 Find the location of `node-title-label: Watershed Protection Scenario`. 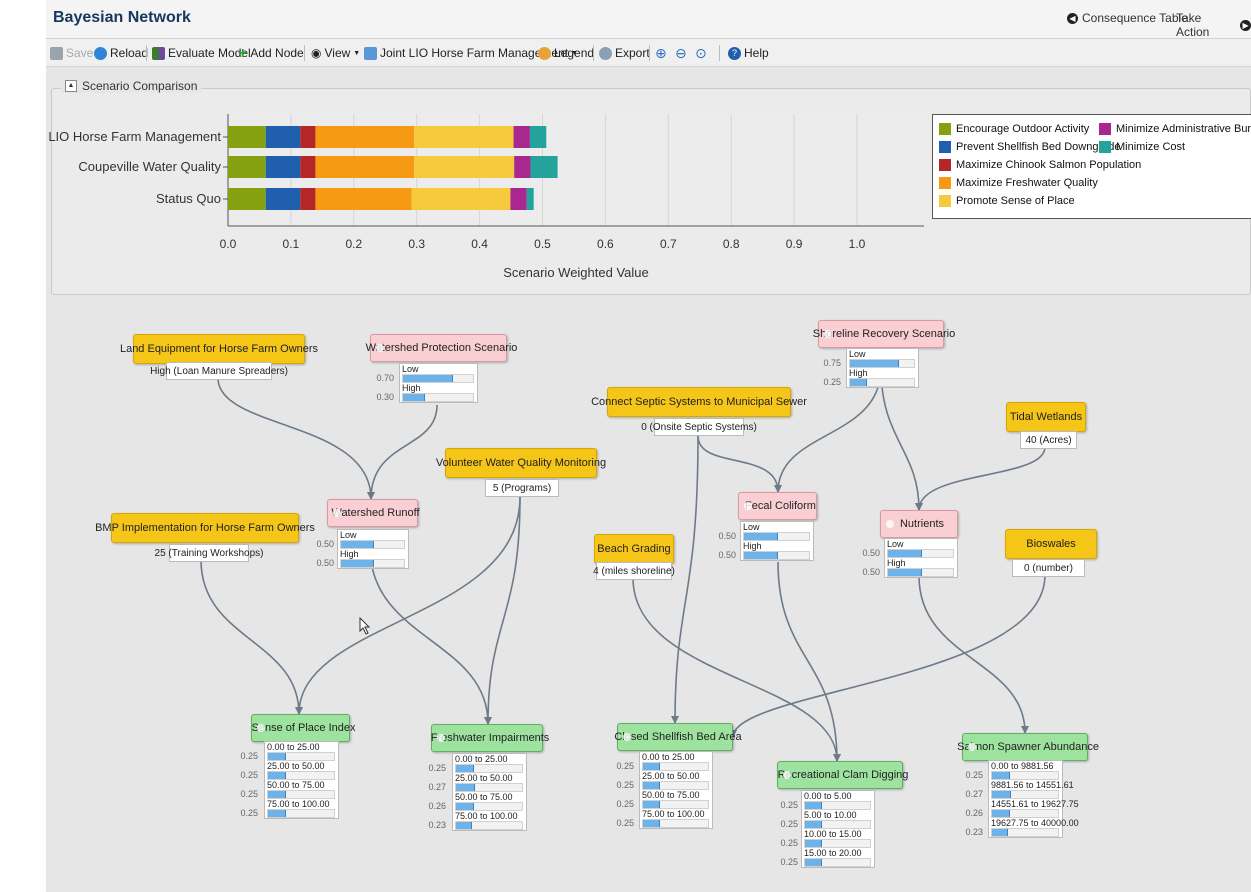

node-title-label: Watershed Protection Scenario is located at coordinates (441, 348).